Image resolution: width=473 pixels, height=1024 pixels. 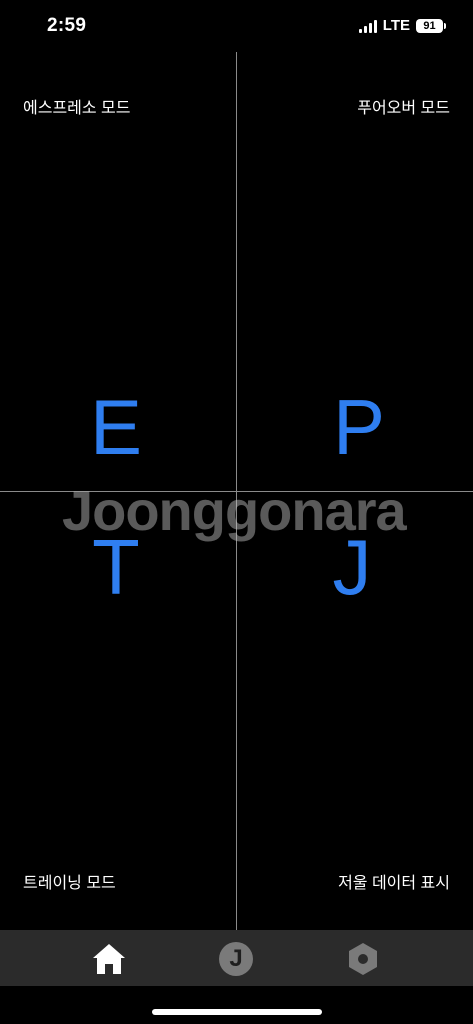 I want to click on tab-settings, so click(x=363, y=959).